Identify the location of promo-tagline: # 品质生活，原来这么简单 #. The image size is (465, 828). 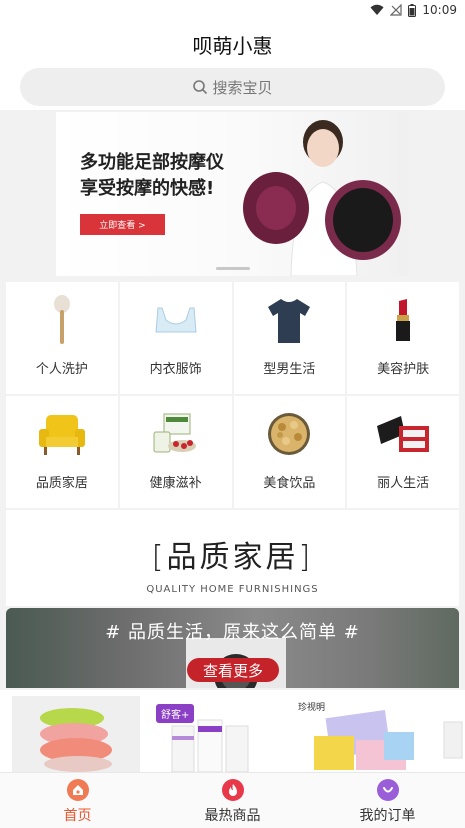
(232, 632).